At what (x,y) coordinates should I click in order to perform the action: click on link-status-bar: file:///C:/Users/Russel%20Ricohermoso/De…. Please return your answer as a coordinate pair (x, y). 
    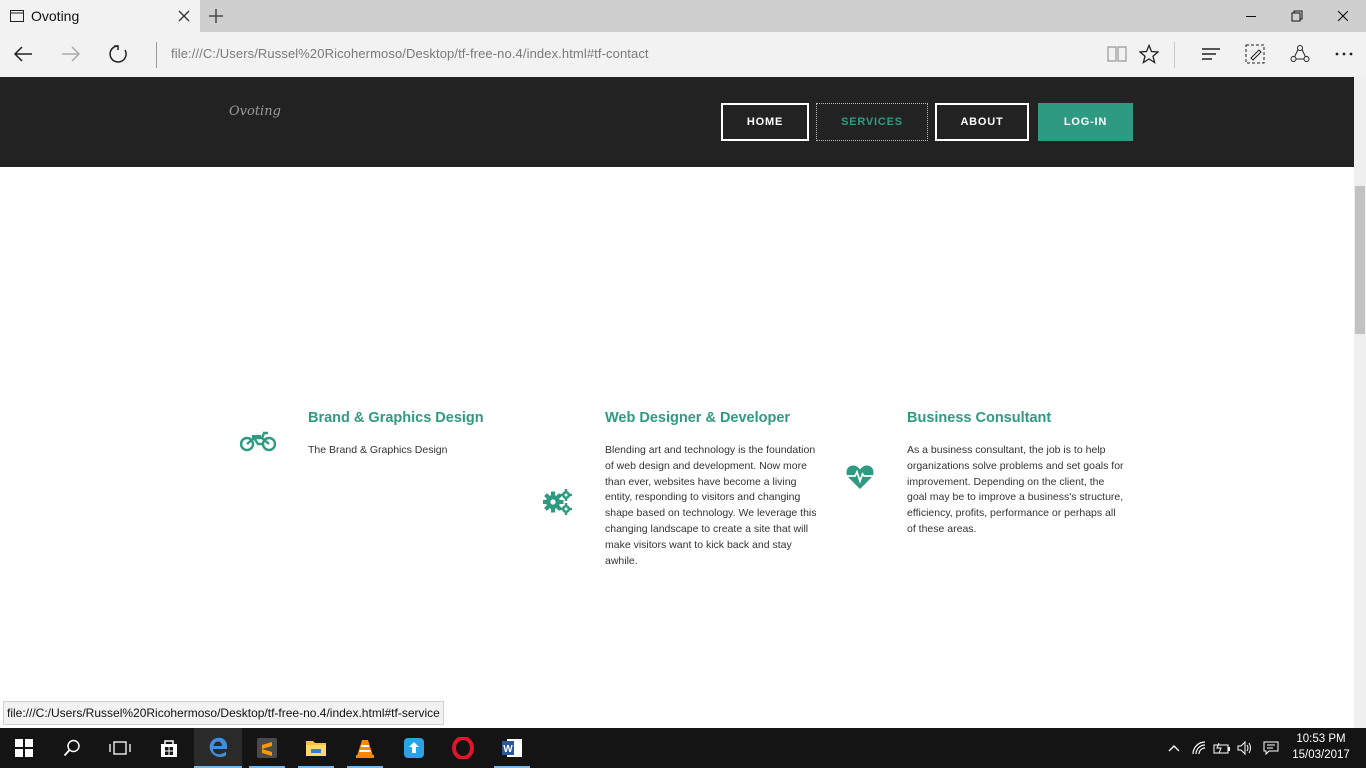
    Looking at the image, I should click on (223, 713).